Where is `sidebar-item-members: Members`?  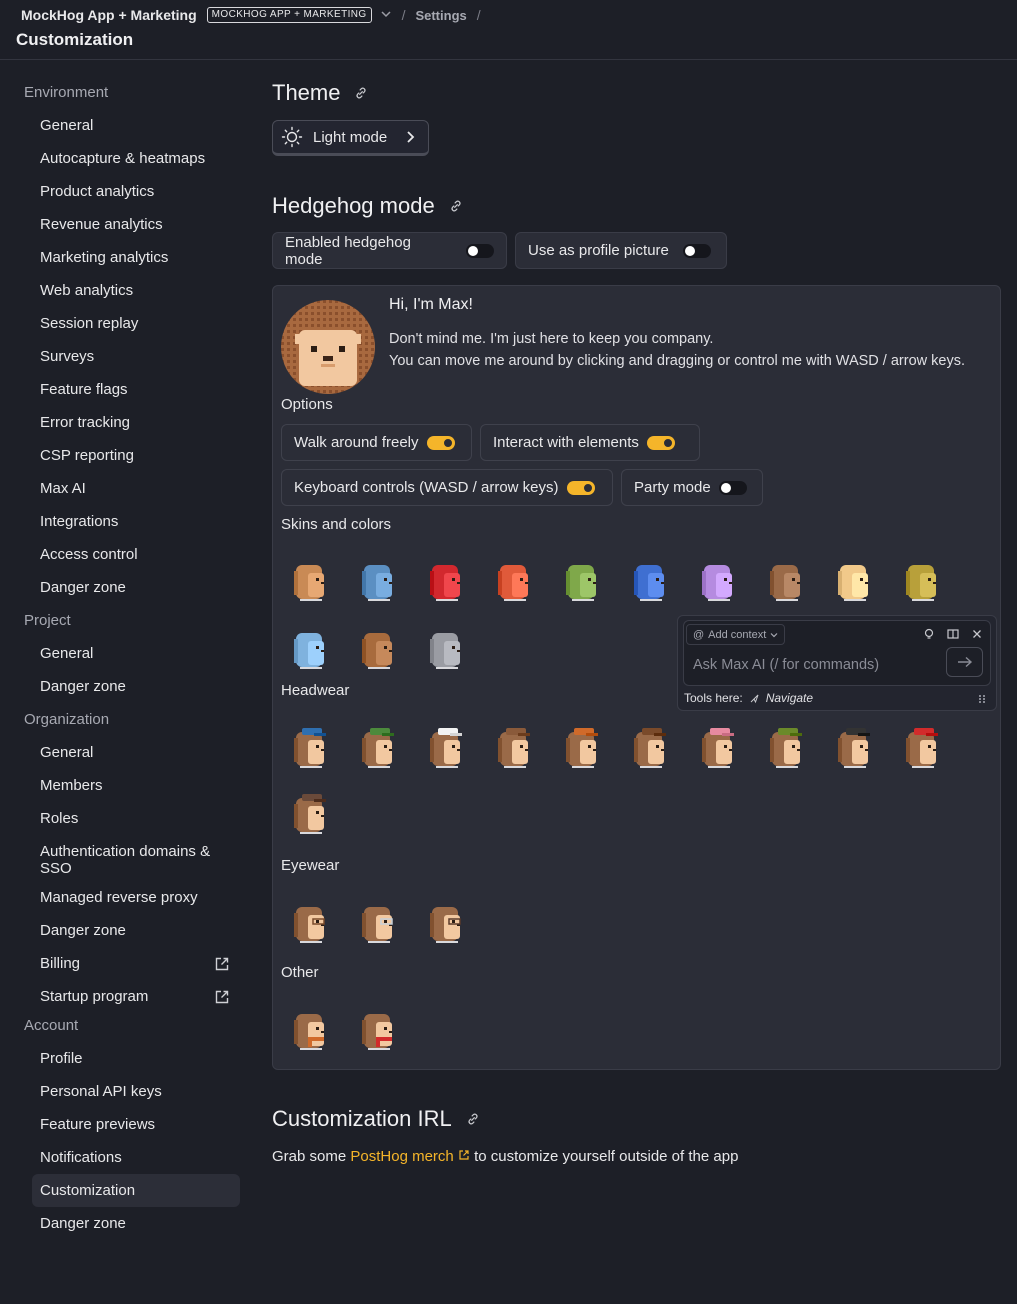
sidebar-item-members: Members is located at coordinates (136, 785).